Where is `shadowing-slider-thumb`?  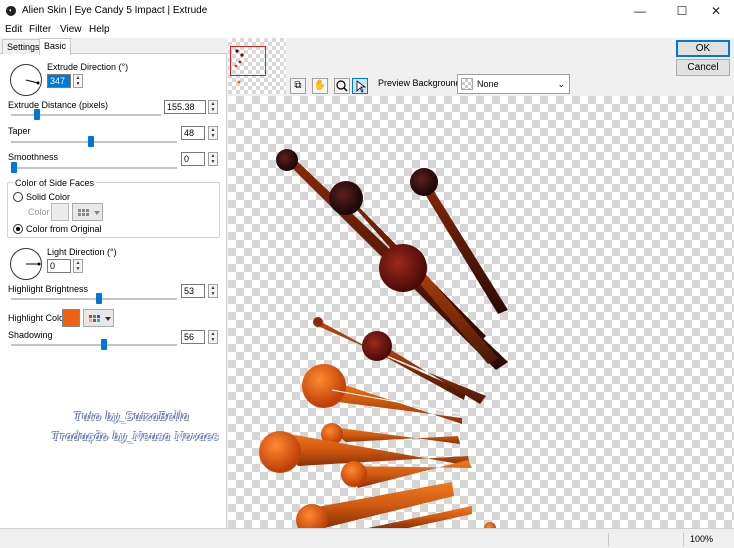 shadowing-slider-thumb is located at coordinates (103, 344).